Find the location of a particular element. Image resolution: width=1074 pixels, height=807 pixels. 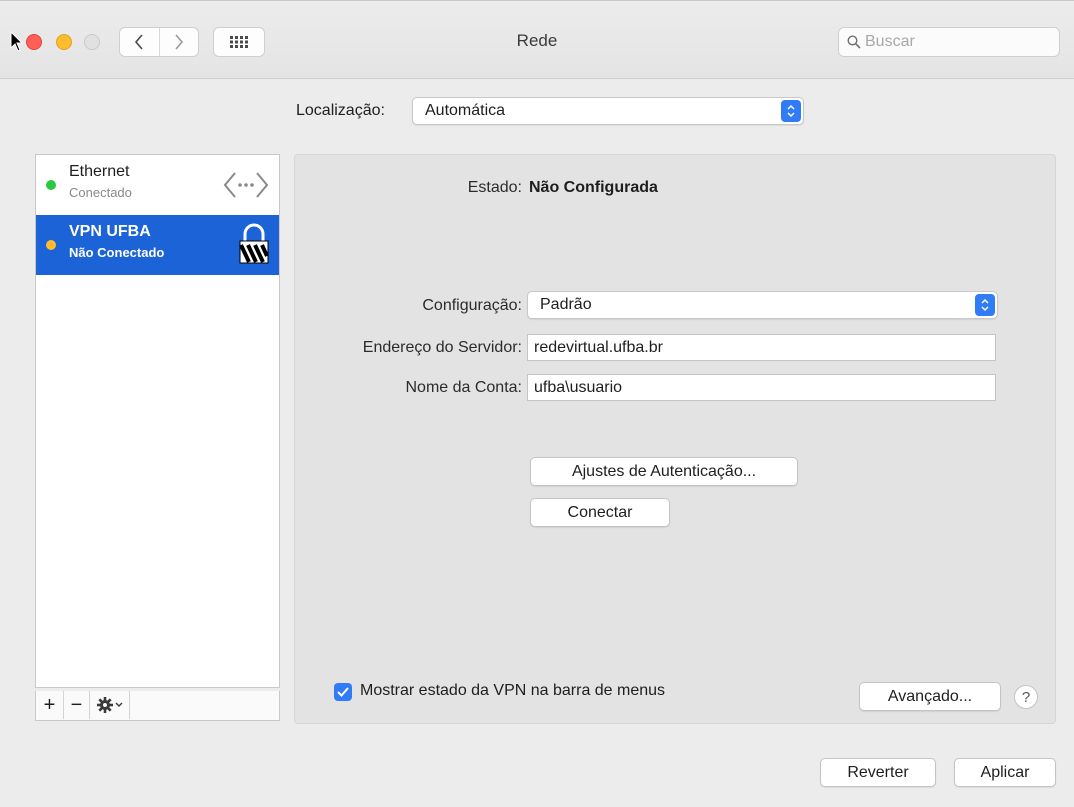

help-button: ? is located at coordinates (1026, 697).